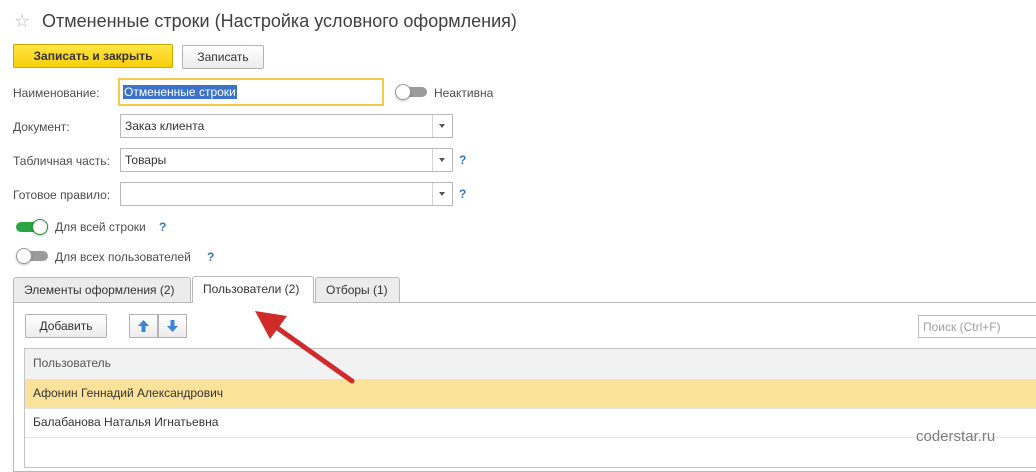  Describe the element at coordinates (956, 436) in the screenshot. I see `watermark: coderstar.ru` at that location.